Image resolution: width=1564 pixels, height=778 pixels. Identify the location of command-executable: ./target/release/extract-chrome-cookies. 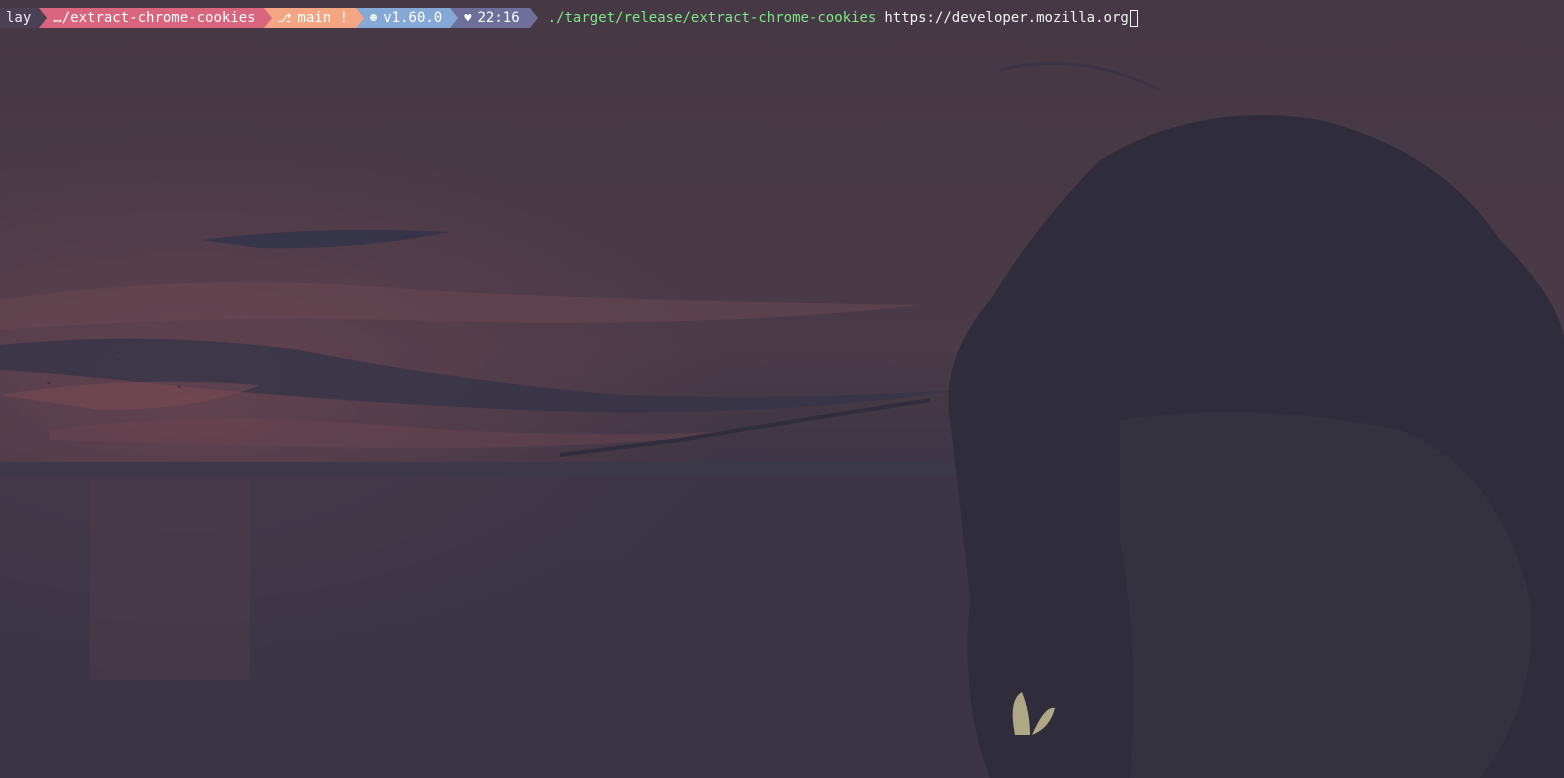
(712, 18).